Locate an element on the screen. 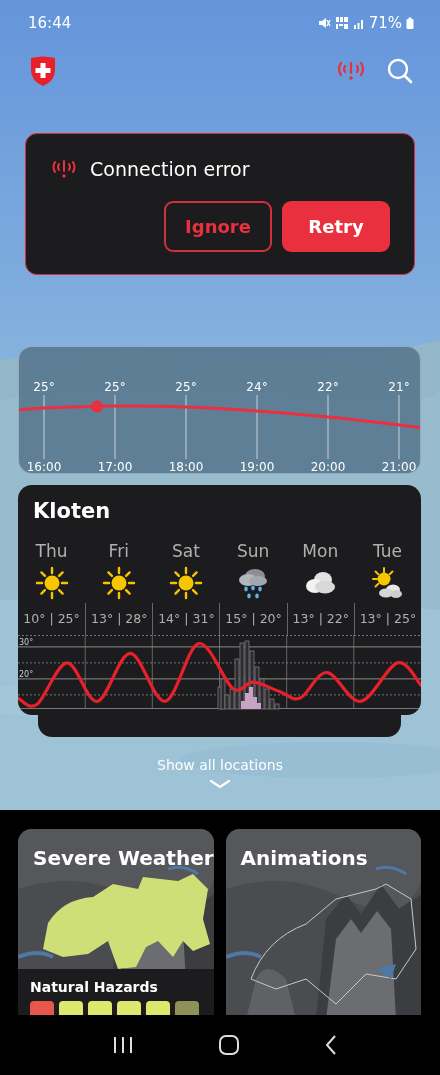 This screenshot has width=440, height=1075. dialog-button: Ignore is located at coordinates (218, 226).